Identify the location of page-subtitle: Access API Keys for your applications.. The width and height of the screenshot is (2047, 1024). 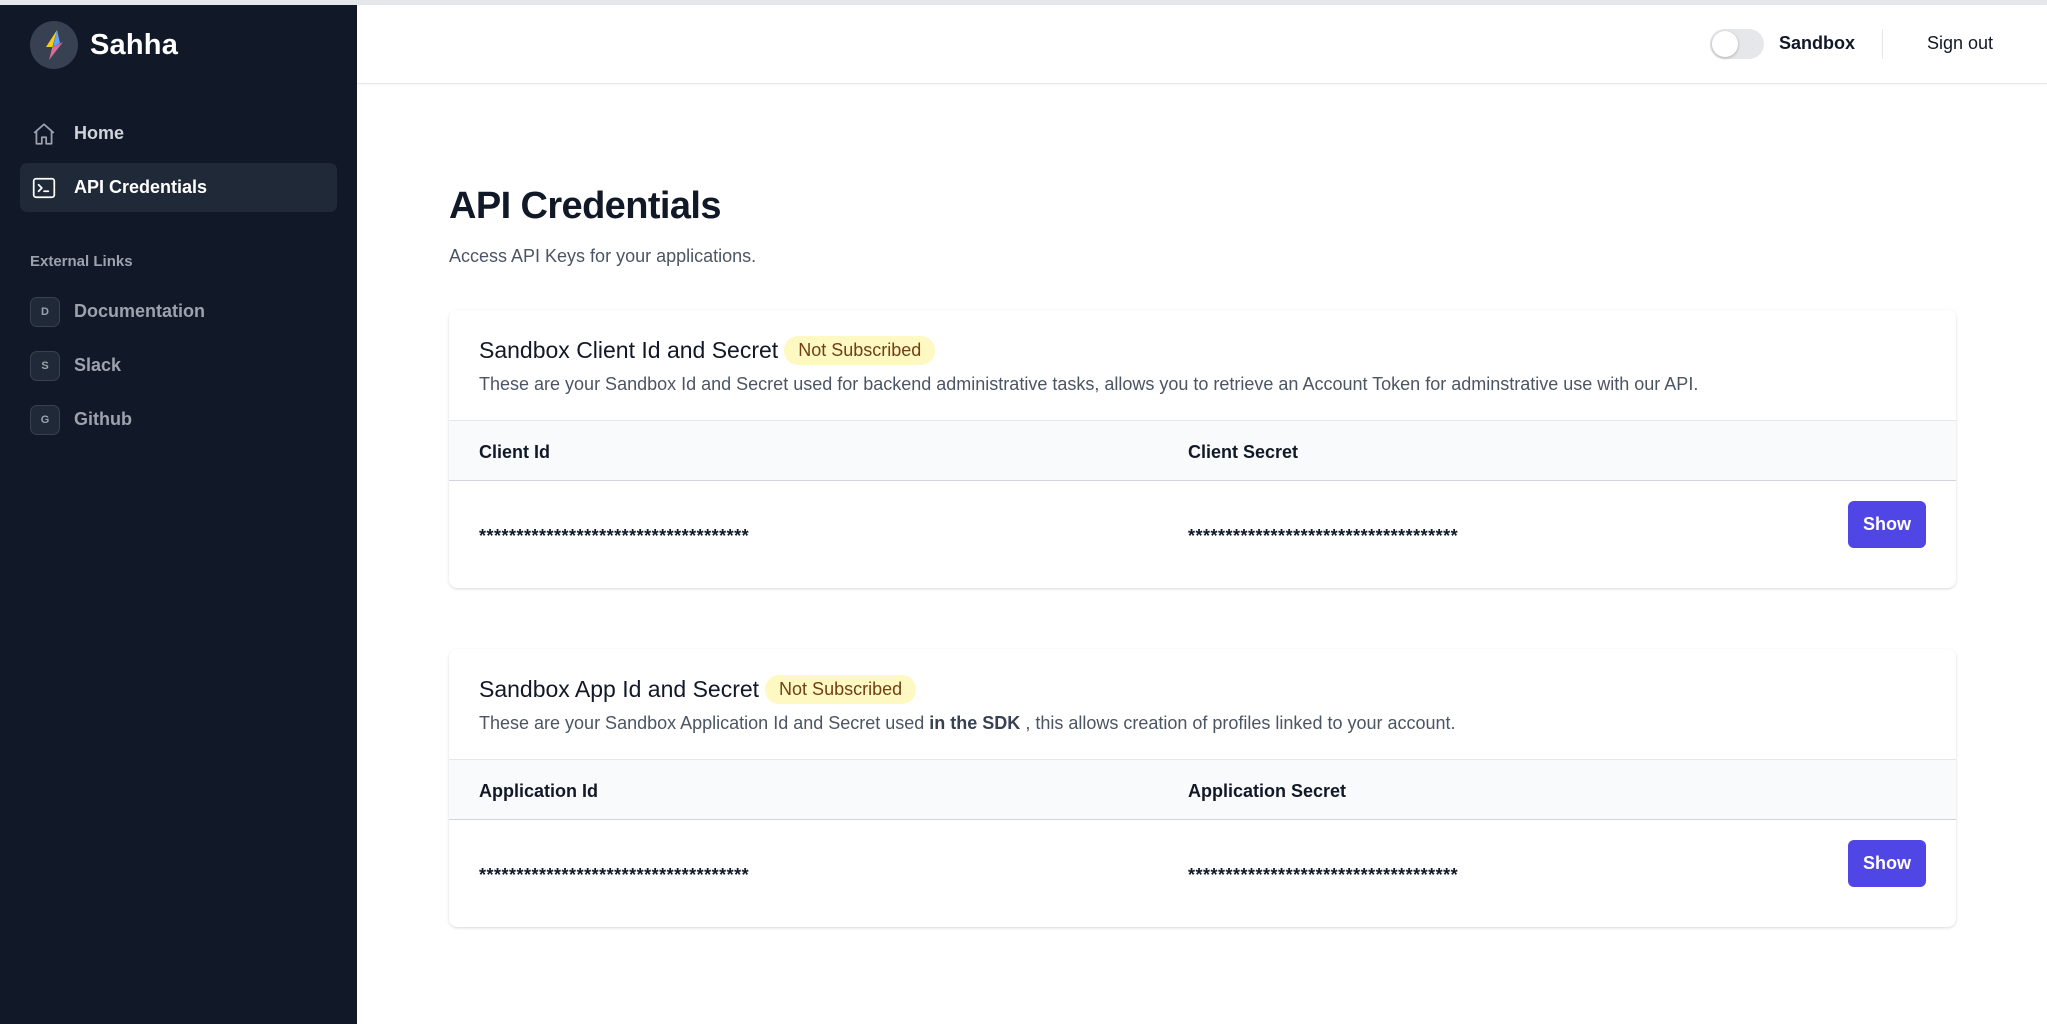
(603, 256).